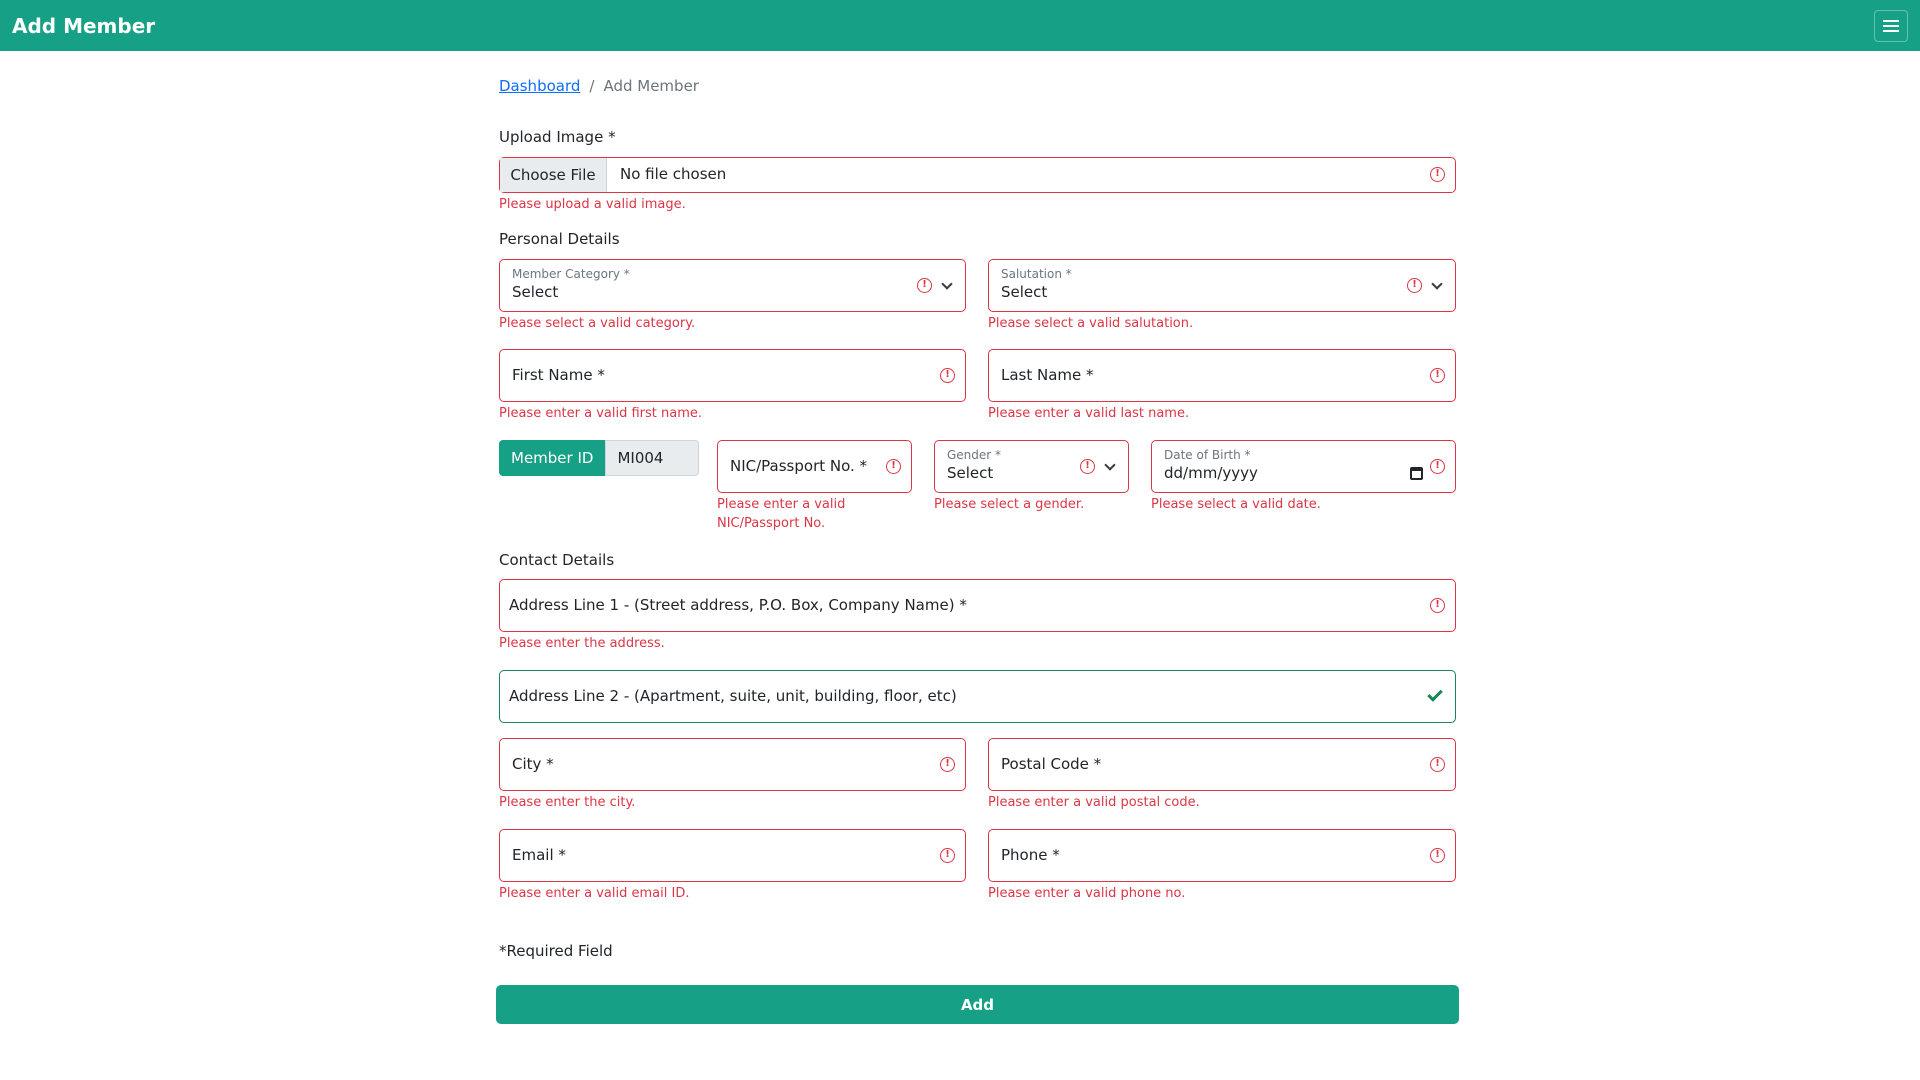  Describe the element at coordinates (960, 25) in the screenshot. I see `top-navbar: Add Member` at that location.